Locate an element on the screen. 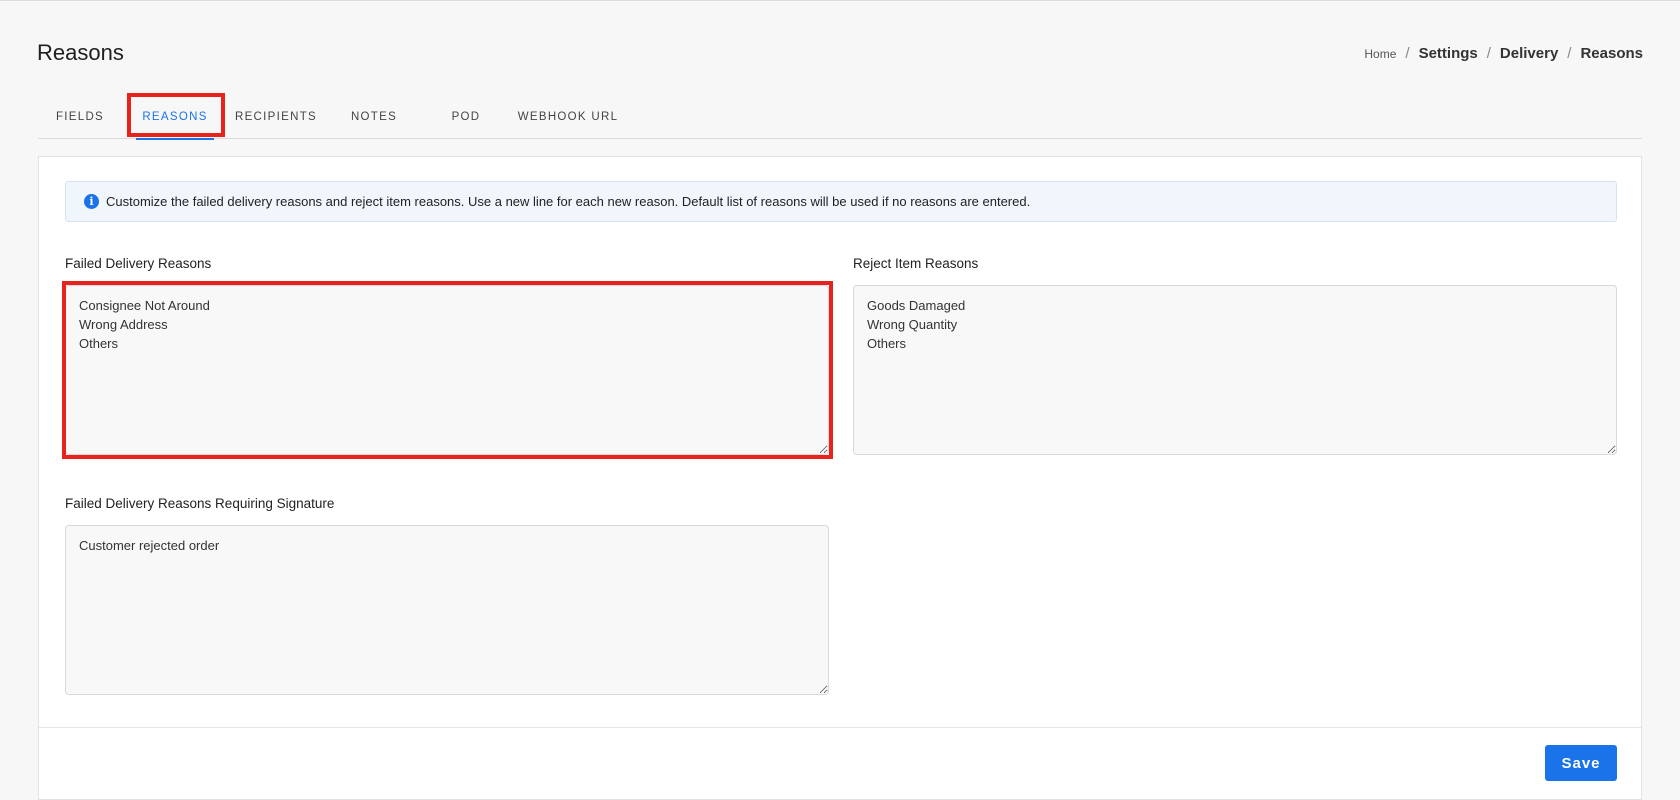  footer-divider is located at coordinates (840, 727).